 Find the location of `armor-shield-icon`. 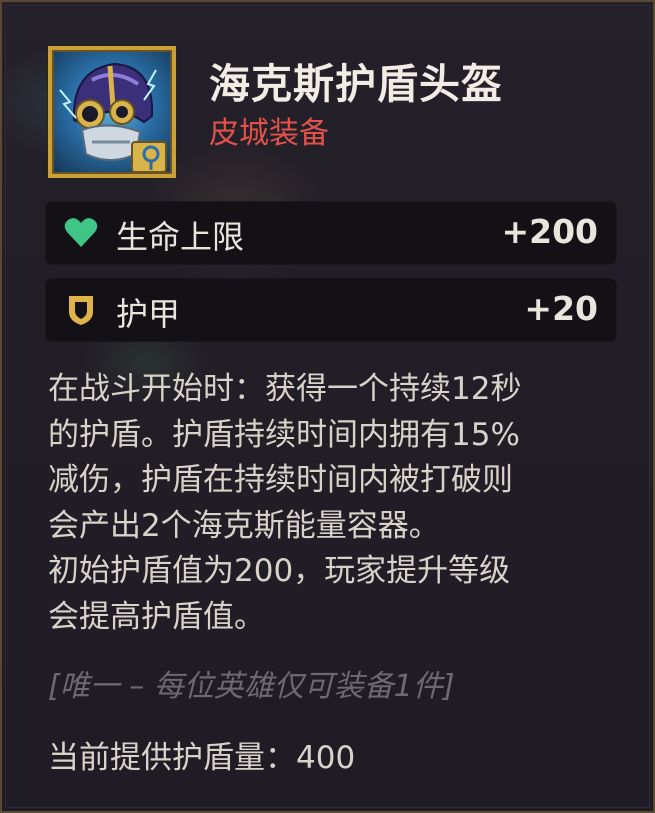

armor-shield-icon is located at coordinates (81, 310).